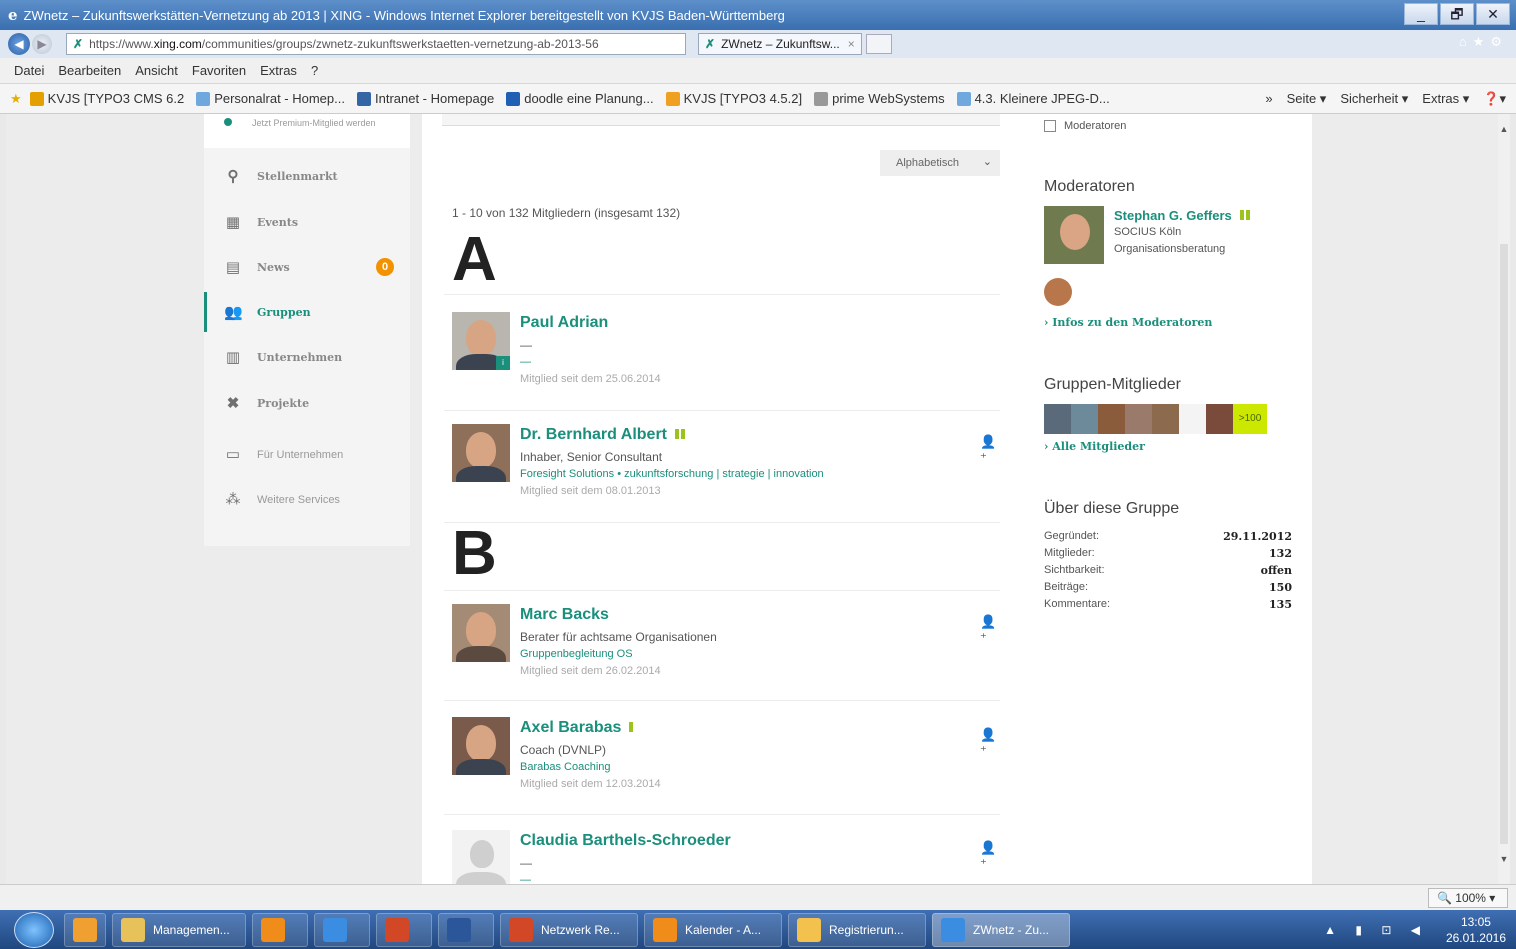  Describe the element at coordinates (425, 98) in the screenshot. I see `favorite-item: Intranet - Homepage` at that location.